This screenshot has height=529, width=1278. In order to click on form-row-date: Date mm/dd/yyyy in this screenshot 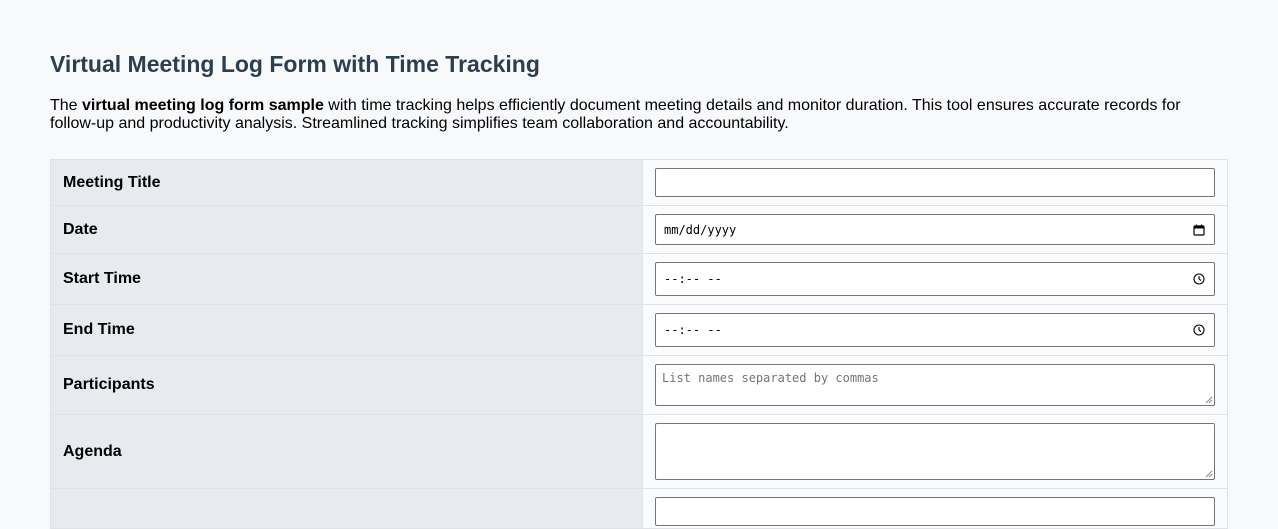, I will do `click(639, 229)`.